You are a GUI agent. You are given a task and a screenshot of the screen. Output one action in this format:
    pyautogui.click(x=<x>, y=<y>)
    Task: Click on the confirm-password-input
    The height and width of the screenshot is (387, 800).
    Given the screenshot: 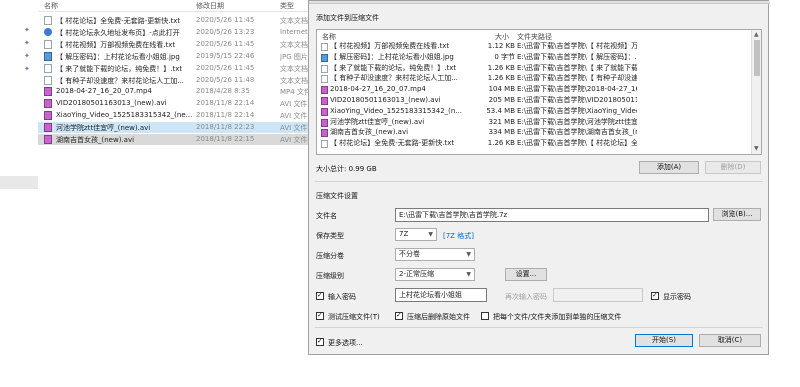 What is the action you would take?
    pyautogui.click(x=598, y=295)
    